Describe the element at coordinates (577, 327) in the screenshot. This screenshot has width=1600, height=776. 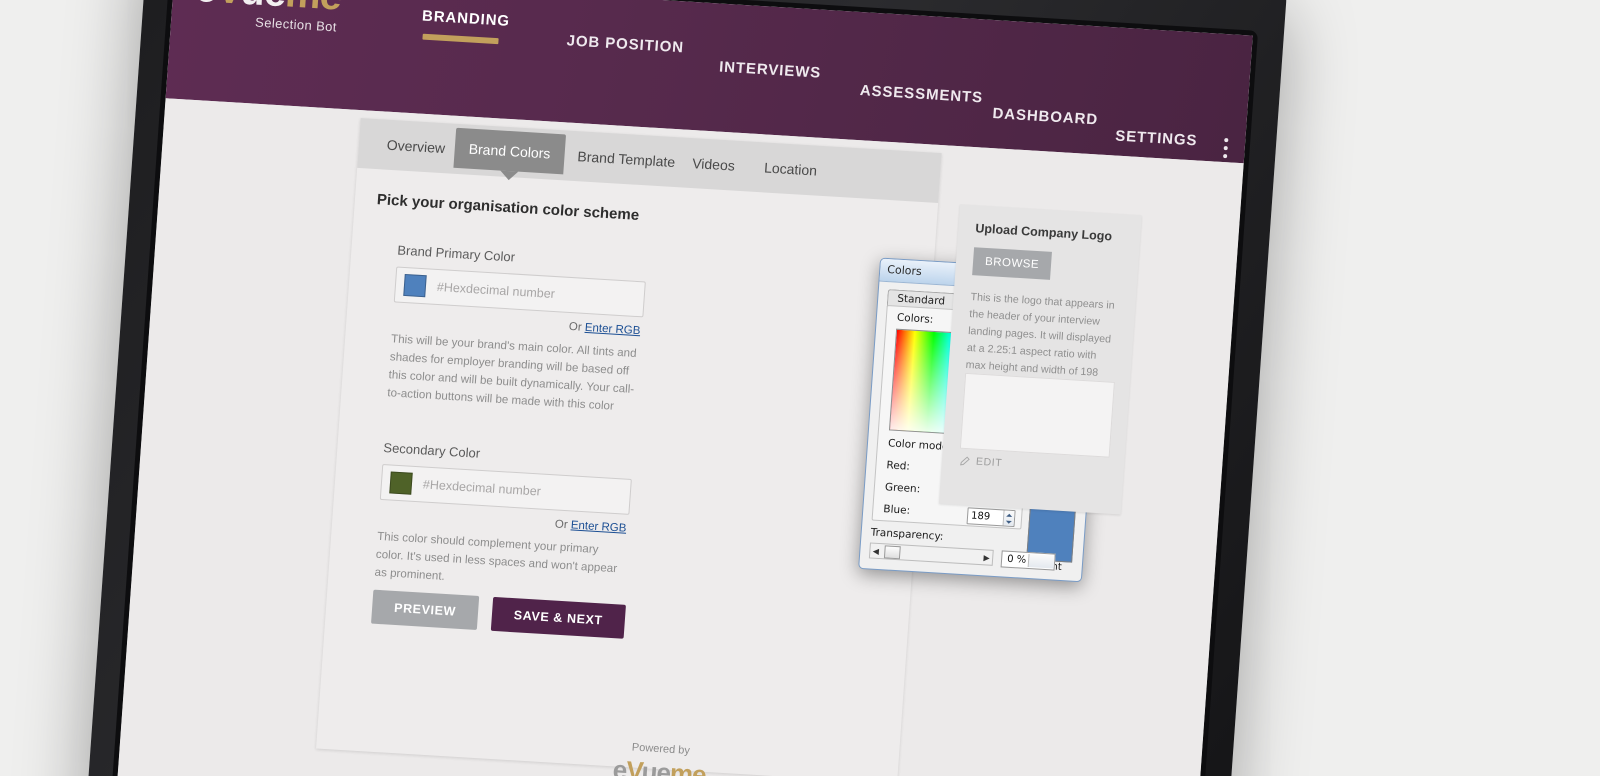
I see `primary-or-text: Or` at that location.